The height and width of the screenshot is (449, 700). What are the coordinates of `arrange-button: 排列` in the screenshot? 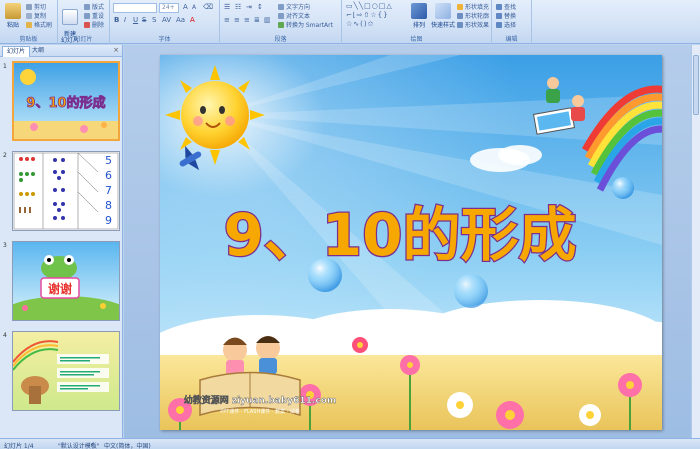 It's located at (419, 16).